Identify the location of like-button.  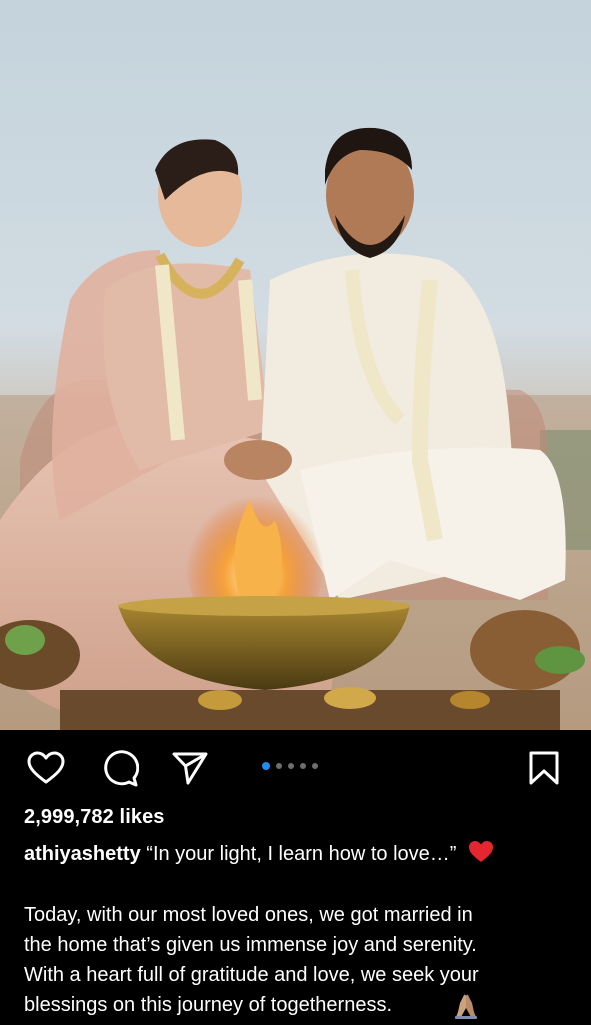
(46, 768).